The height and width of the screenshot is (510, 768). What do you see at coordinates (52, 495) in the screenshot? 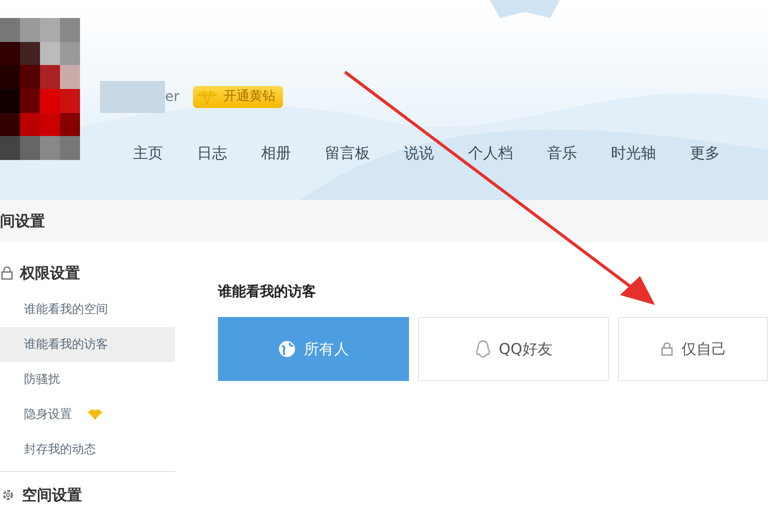
I see `section-title: 空间设置` at bounding box center [52, 495].